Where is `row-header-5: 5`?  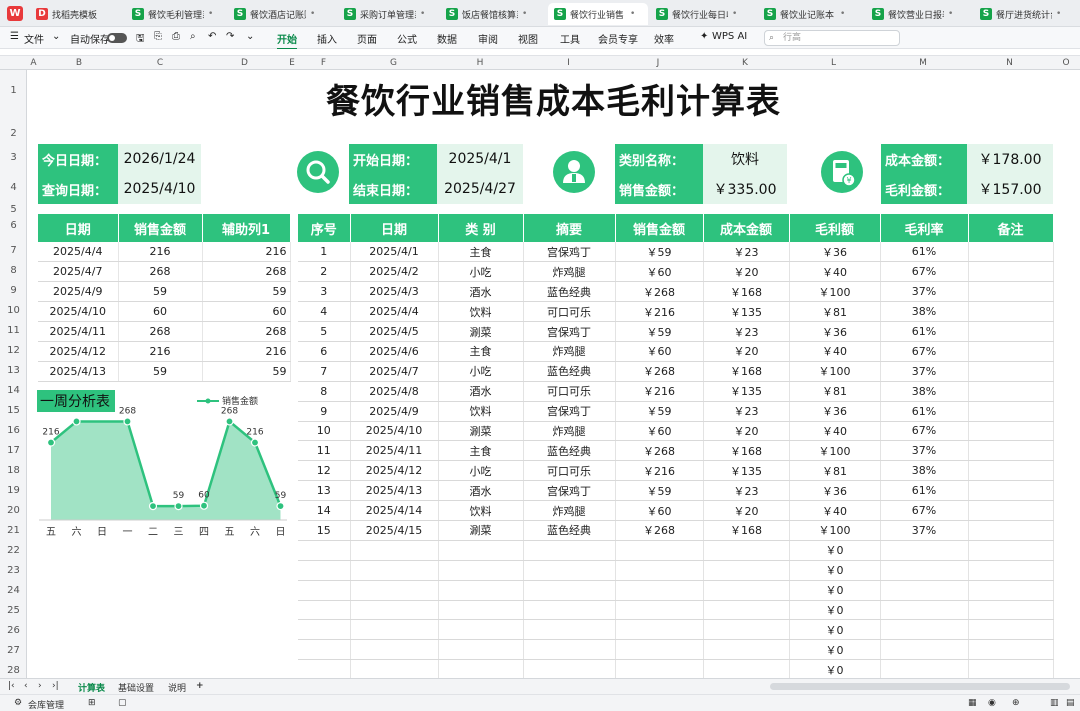 row-header-5: 5 is located at coordinates (13, 209).